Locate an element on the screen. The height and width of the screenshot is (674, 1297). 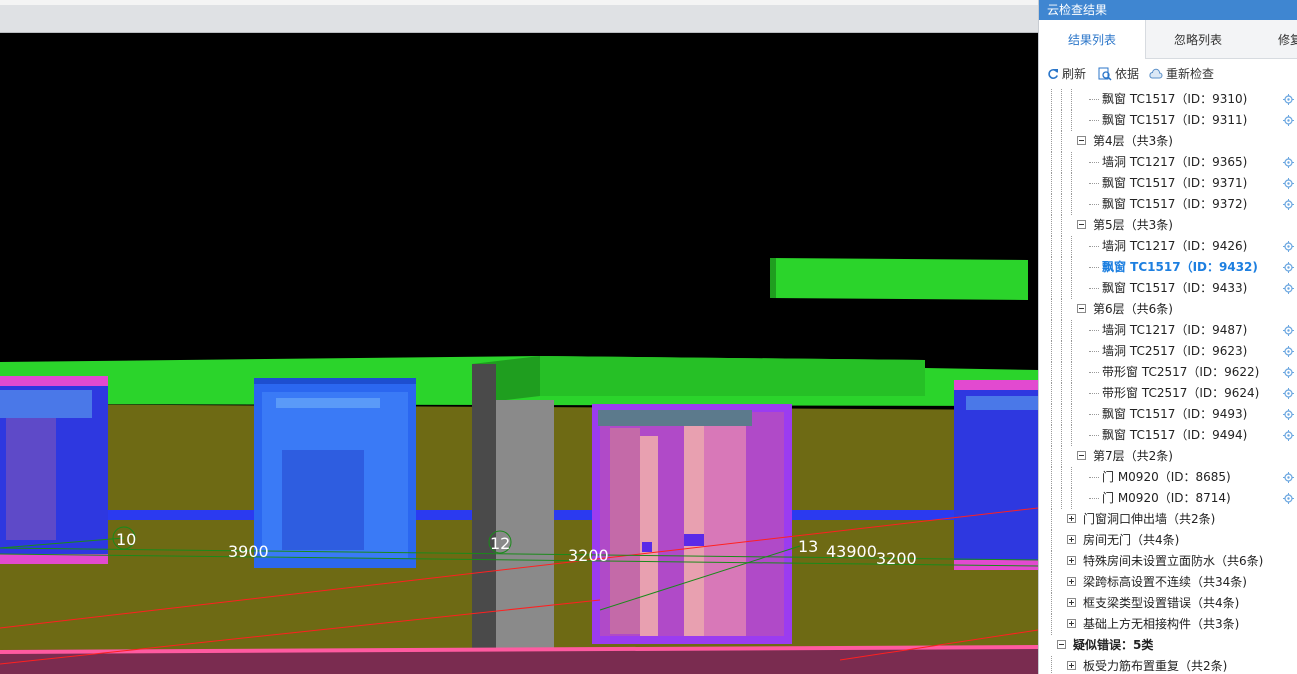
tree-item-label: 第7层（共2条) is located at coordinates (1133, 456).